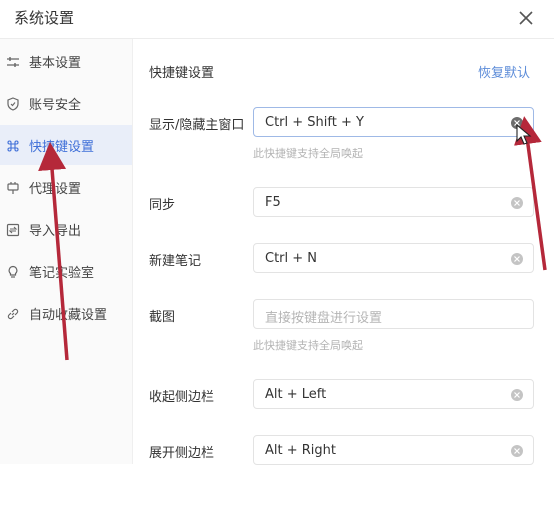 This screenshot has height=519, width=554. I want to click on sidebar-item-account-security: 账号安全, so click(66, 103).